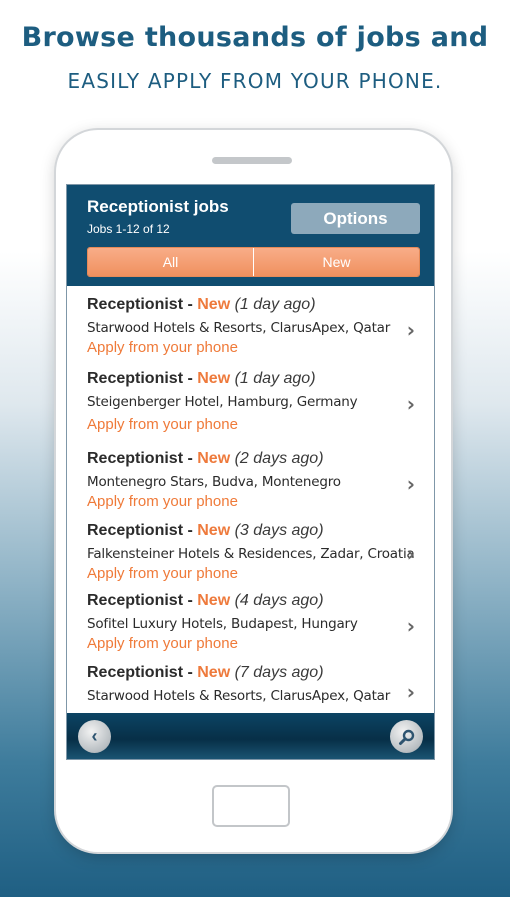 Image resolution: width=510 pixels, height=897 pixels. I want to click on job-title-line: Receptionist - New (4 days ago), so click(205, 601).